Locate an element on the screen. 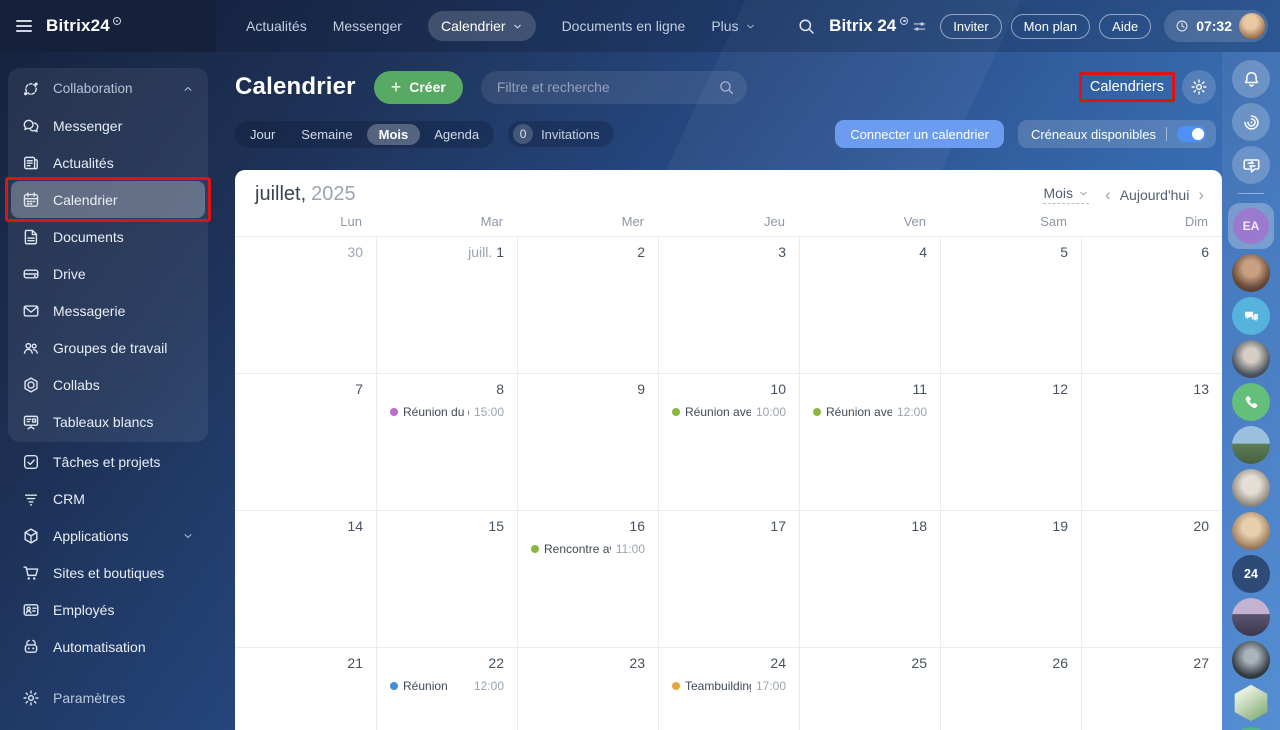  portal-name: Bitrix 24 is located at coordinates (878, 26).